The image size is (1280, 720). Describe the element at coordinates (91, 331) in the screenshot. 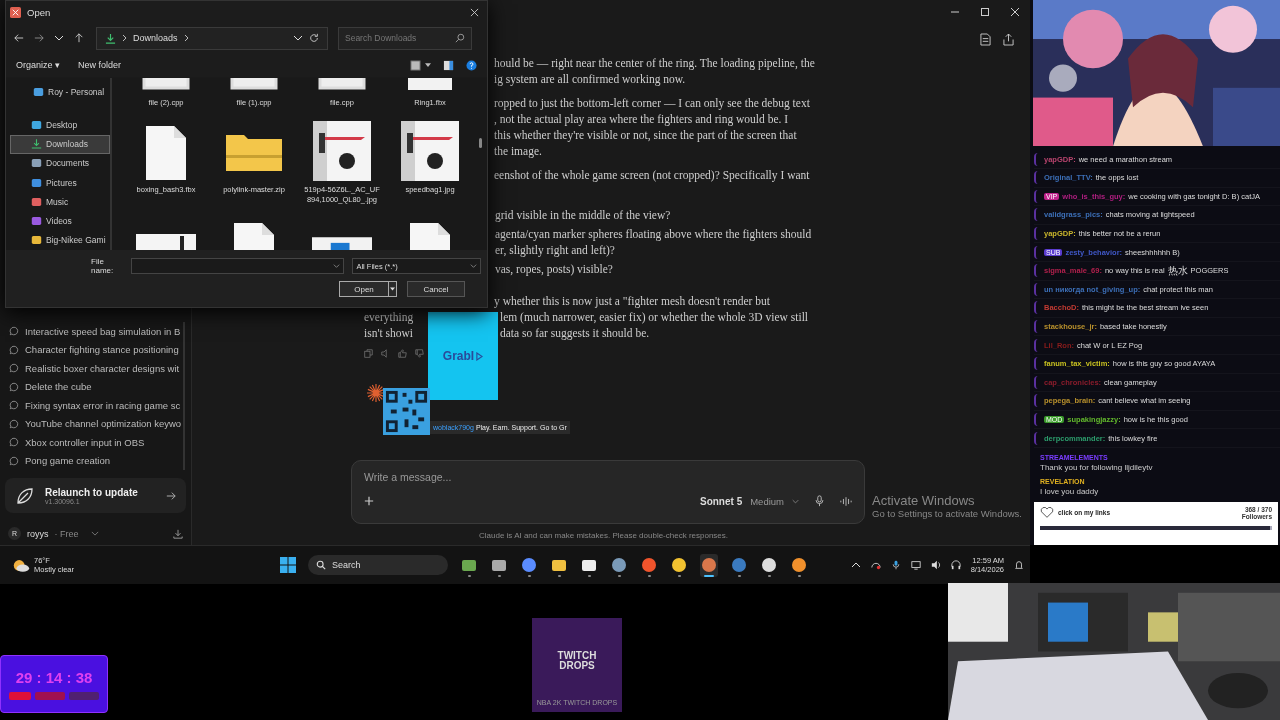

I see `conversation-item: Interactive speed bag simulation in B` at that location.